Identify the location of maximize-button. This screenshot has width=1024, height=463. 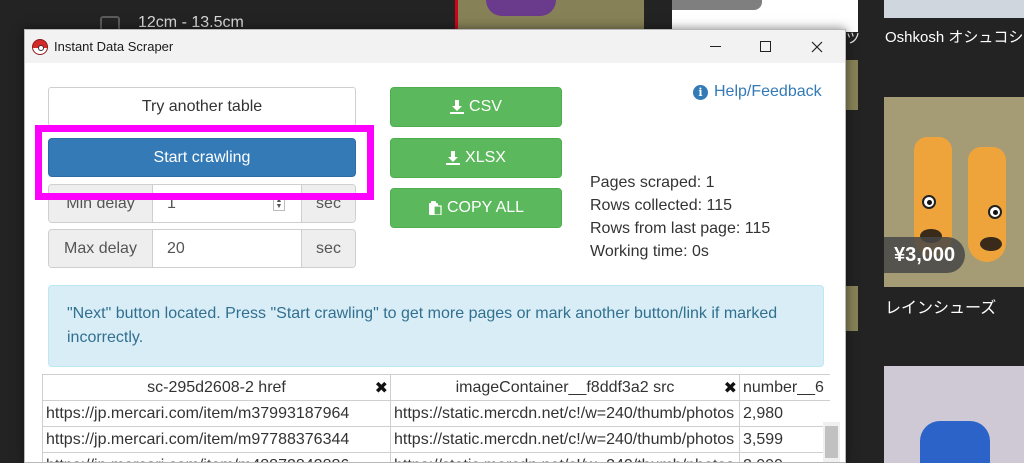
(765, 46).